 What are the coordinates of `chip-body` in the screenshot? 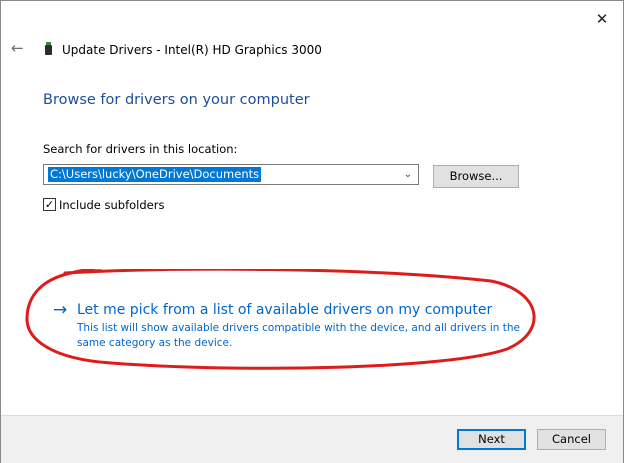 It's located at (48, 50).